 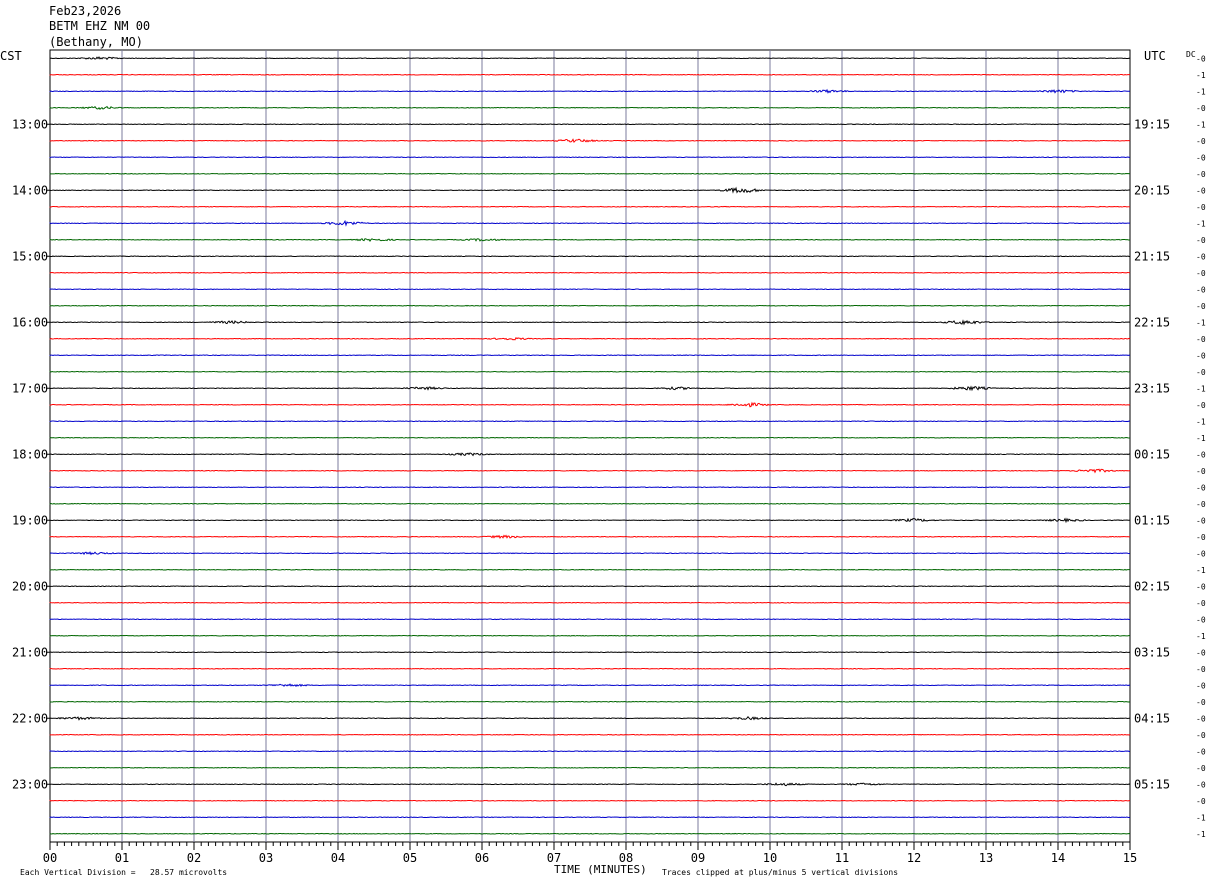 What do you see at coordinates (986, 858) in the screenshot?
I see `x-tick-label: 13` at bounding box center [986, 858].